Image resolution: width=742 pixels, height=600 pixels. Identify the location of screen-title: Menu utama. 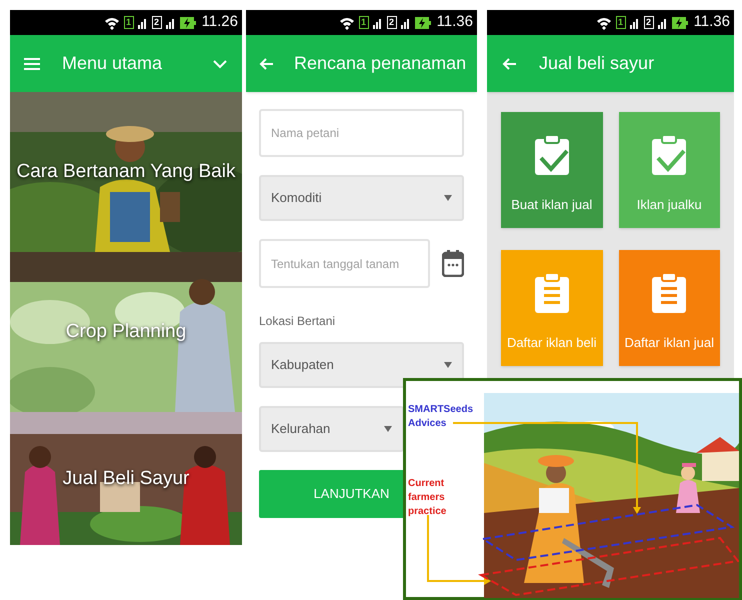
(113, 63).